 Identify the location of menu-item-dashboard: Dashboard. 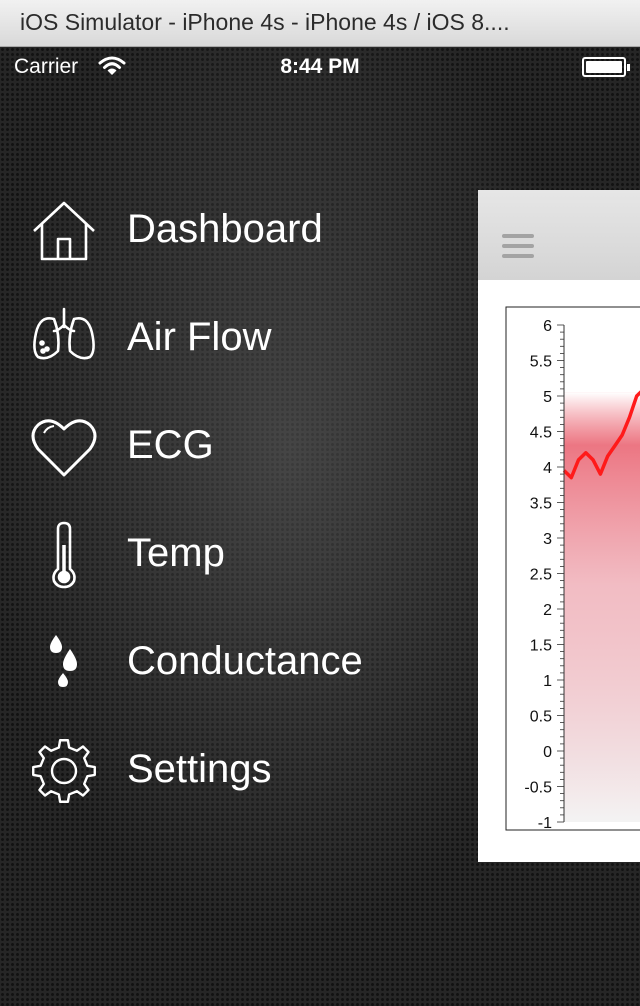
(235, 251).